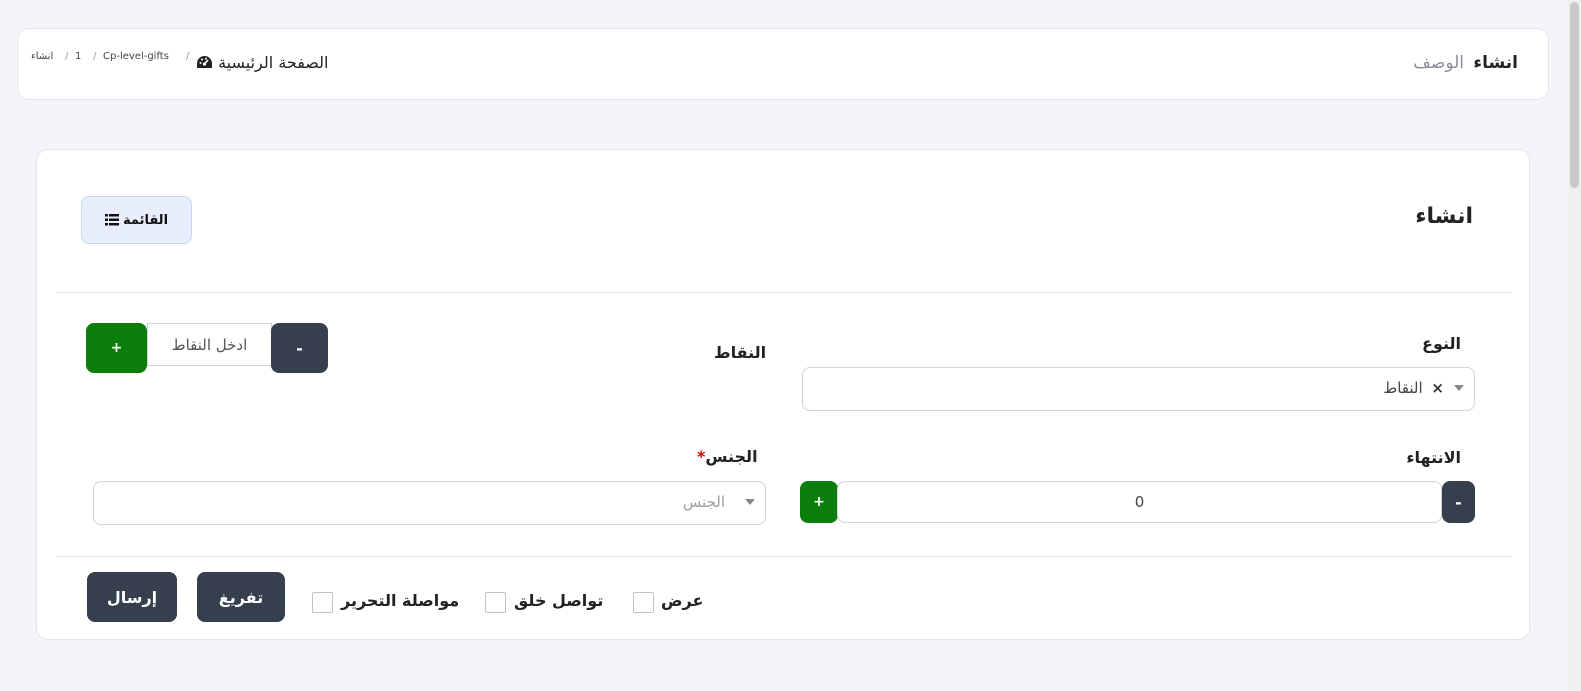 The width and height of the screenshot is (1581, 691). What do you see at coordinates (1437, 388) in the screenshot?
I see `close-icon: ×` at bounding box center [1437, 388].